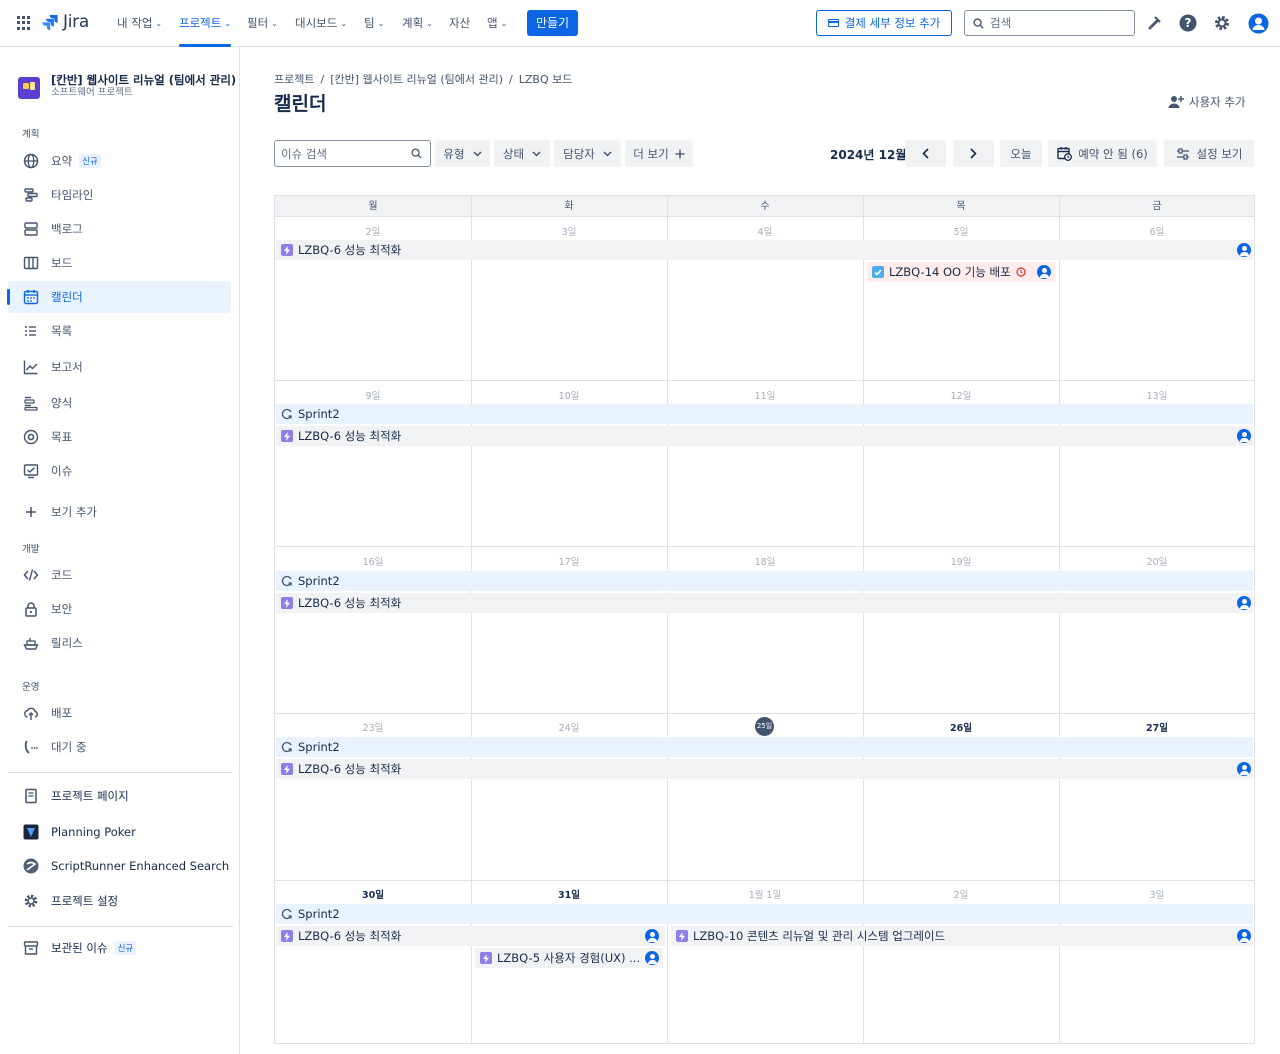  I want to click on nav-teams: 팀 ⌄, so click(374, 23).